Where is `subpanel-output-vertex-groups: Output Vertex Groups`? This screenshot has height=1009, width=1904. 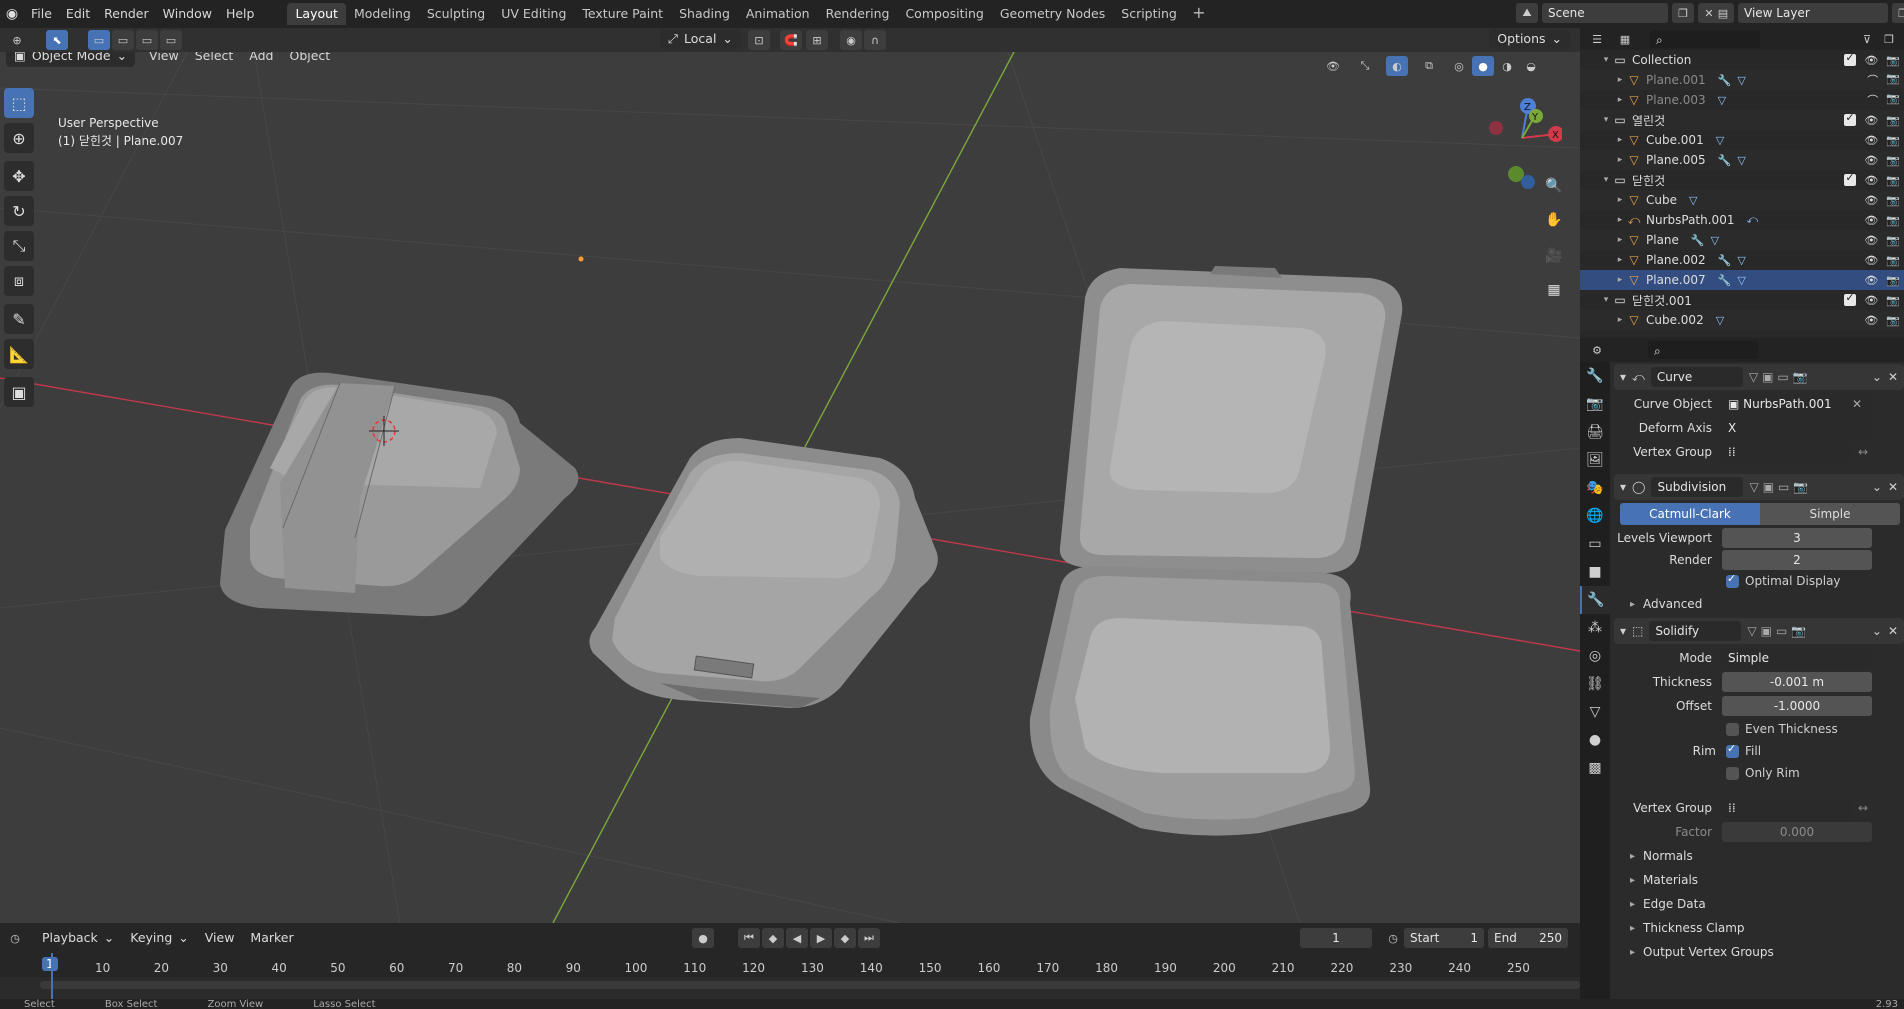
subpanel-output-vertex-groups: Output Vertex Groups is located at coordinates (1759, 952).